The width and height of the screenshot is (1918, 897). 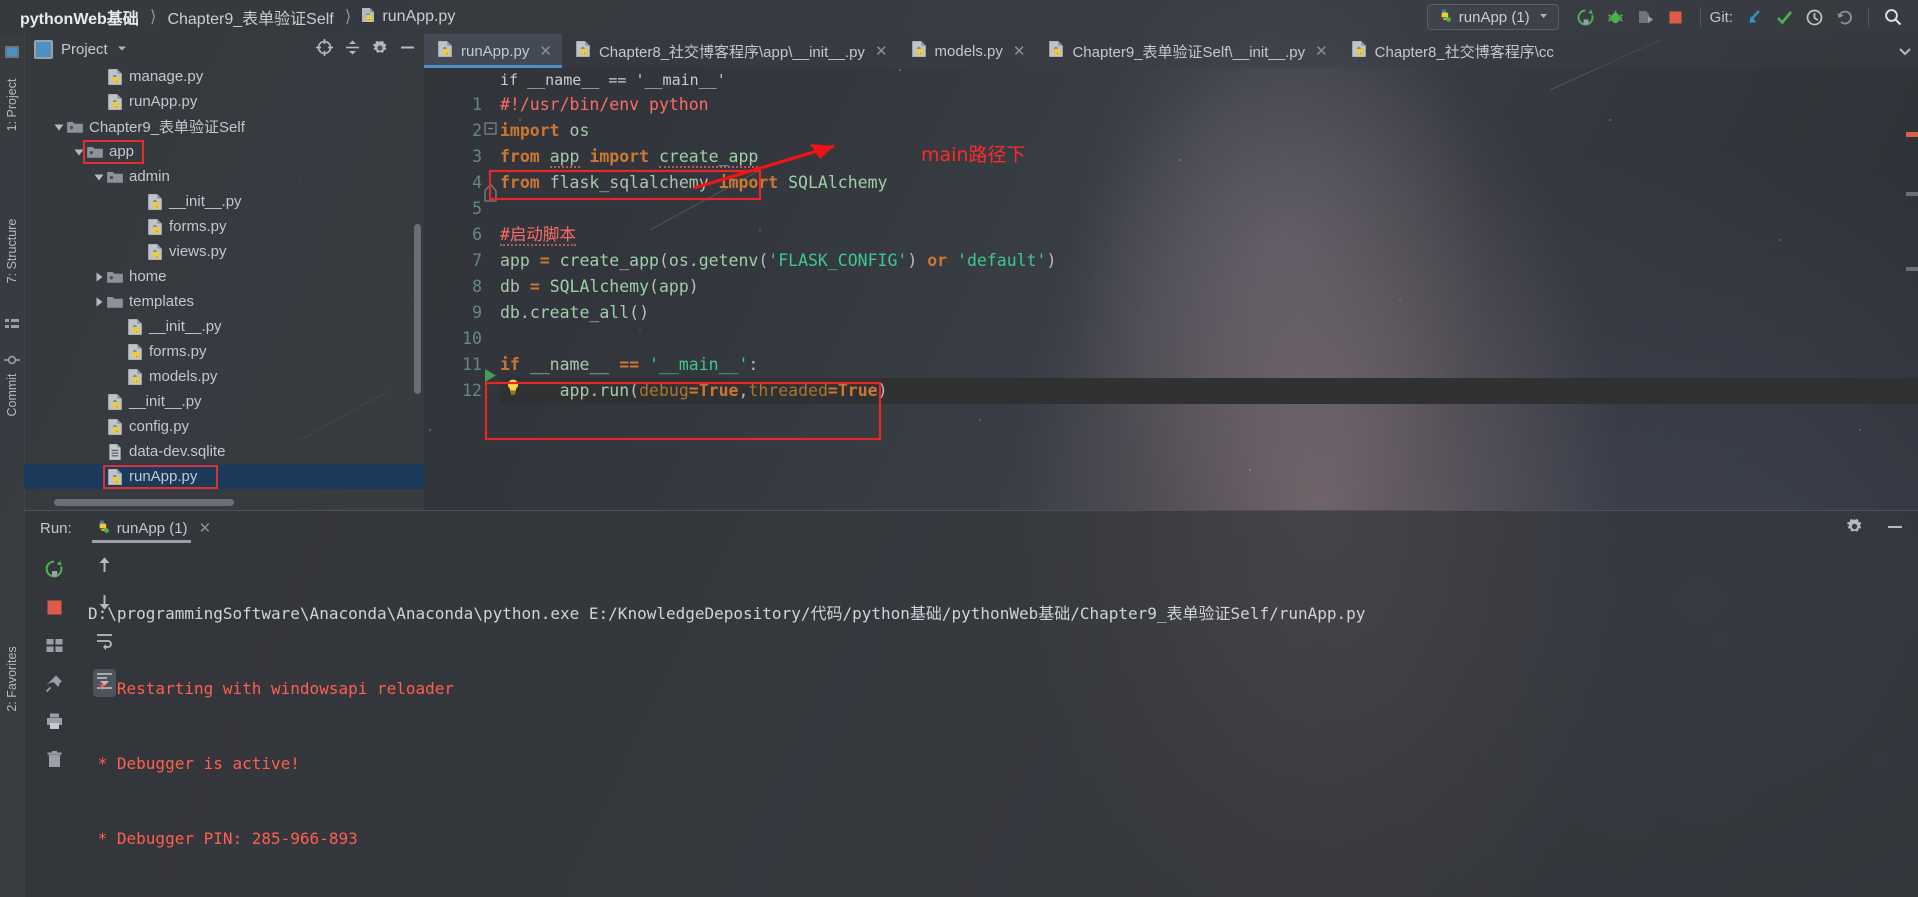 What do you see at coordinates (417, 309) in the screenshot?
I see `project-tree-vertical-scrollbar` at bounding box center [417, 309].